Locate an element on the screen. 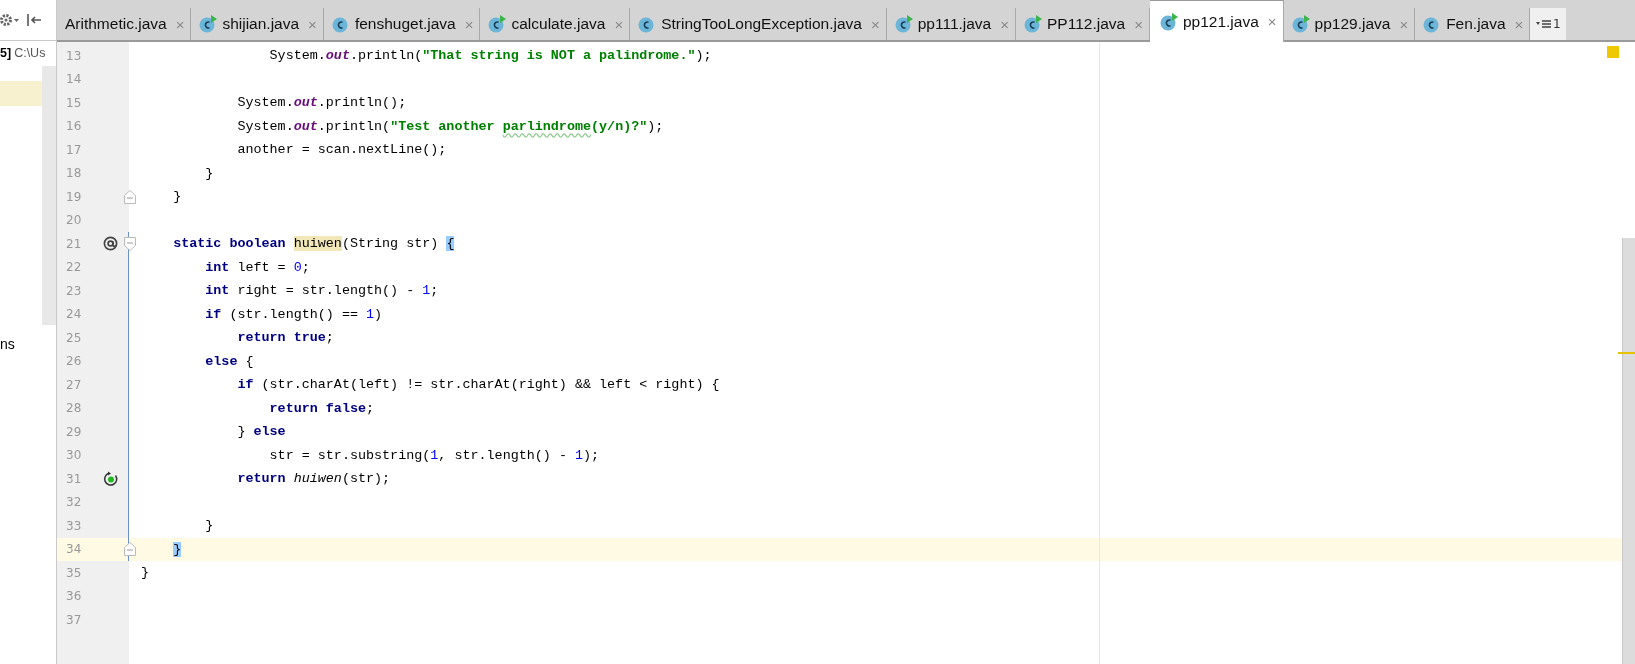 Image resolution: width=1635 pixels, height=664 pixels. line-number: 25 is located at coordinates (74, 337).